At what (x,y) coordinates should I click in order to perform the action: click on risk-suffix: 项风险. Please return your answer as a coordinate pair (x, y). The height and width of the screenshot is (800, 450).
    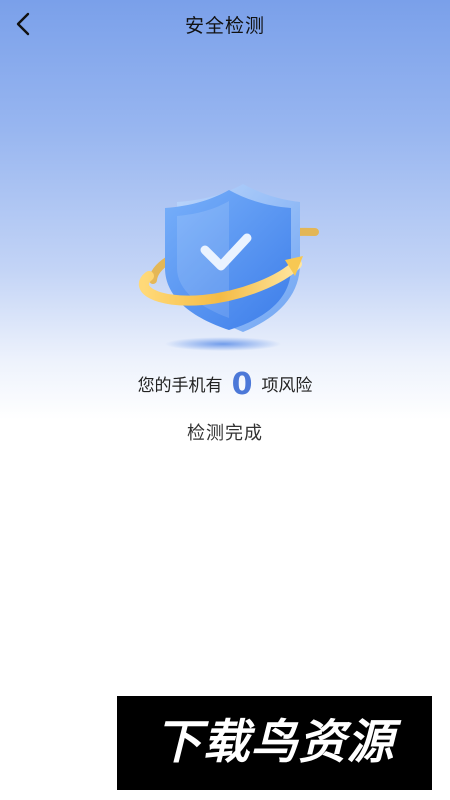
    Looking at the image, I should click on (287, 386).